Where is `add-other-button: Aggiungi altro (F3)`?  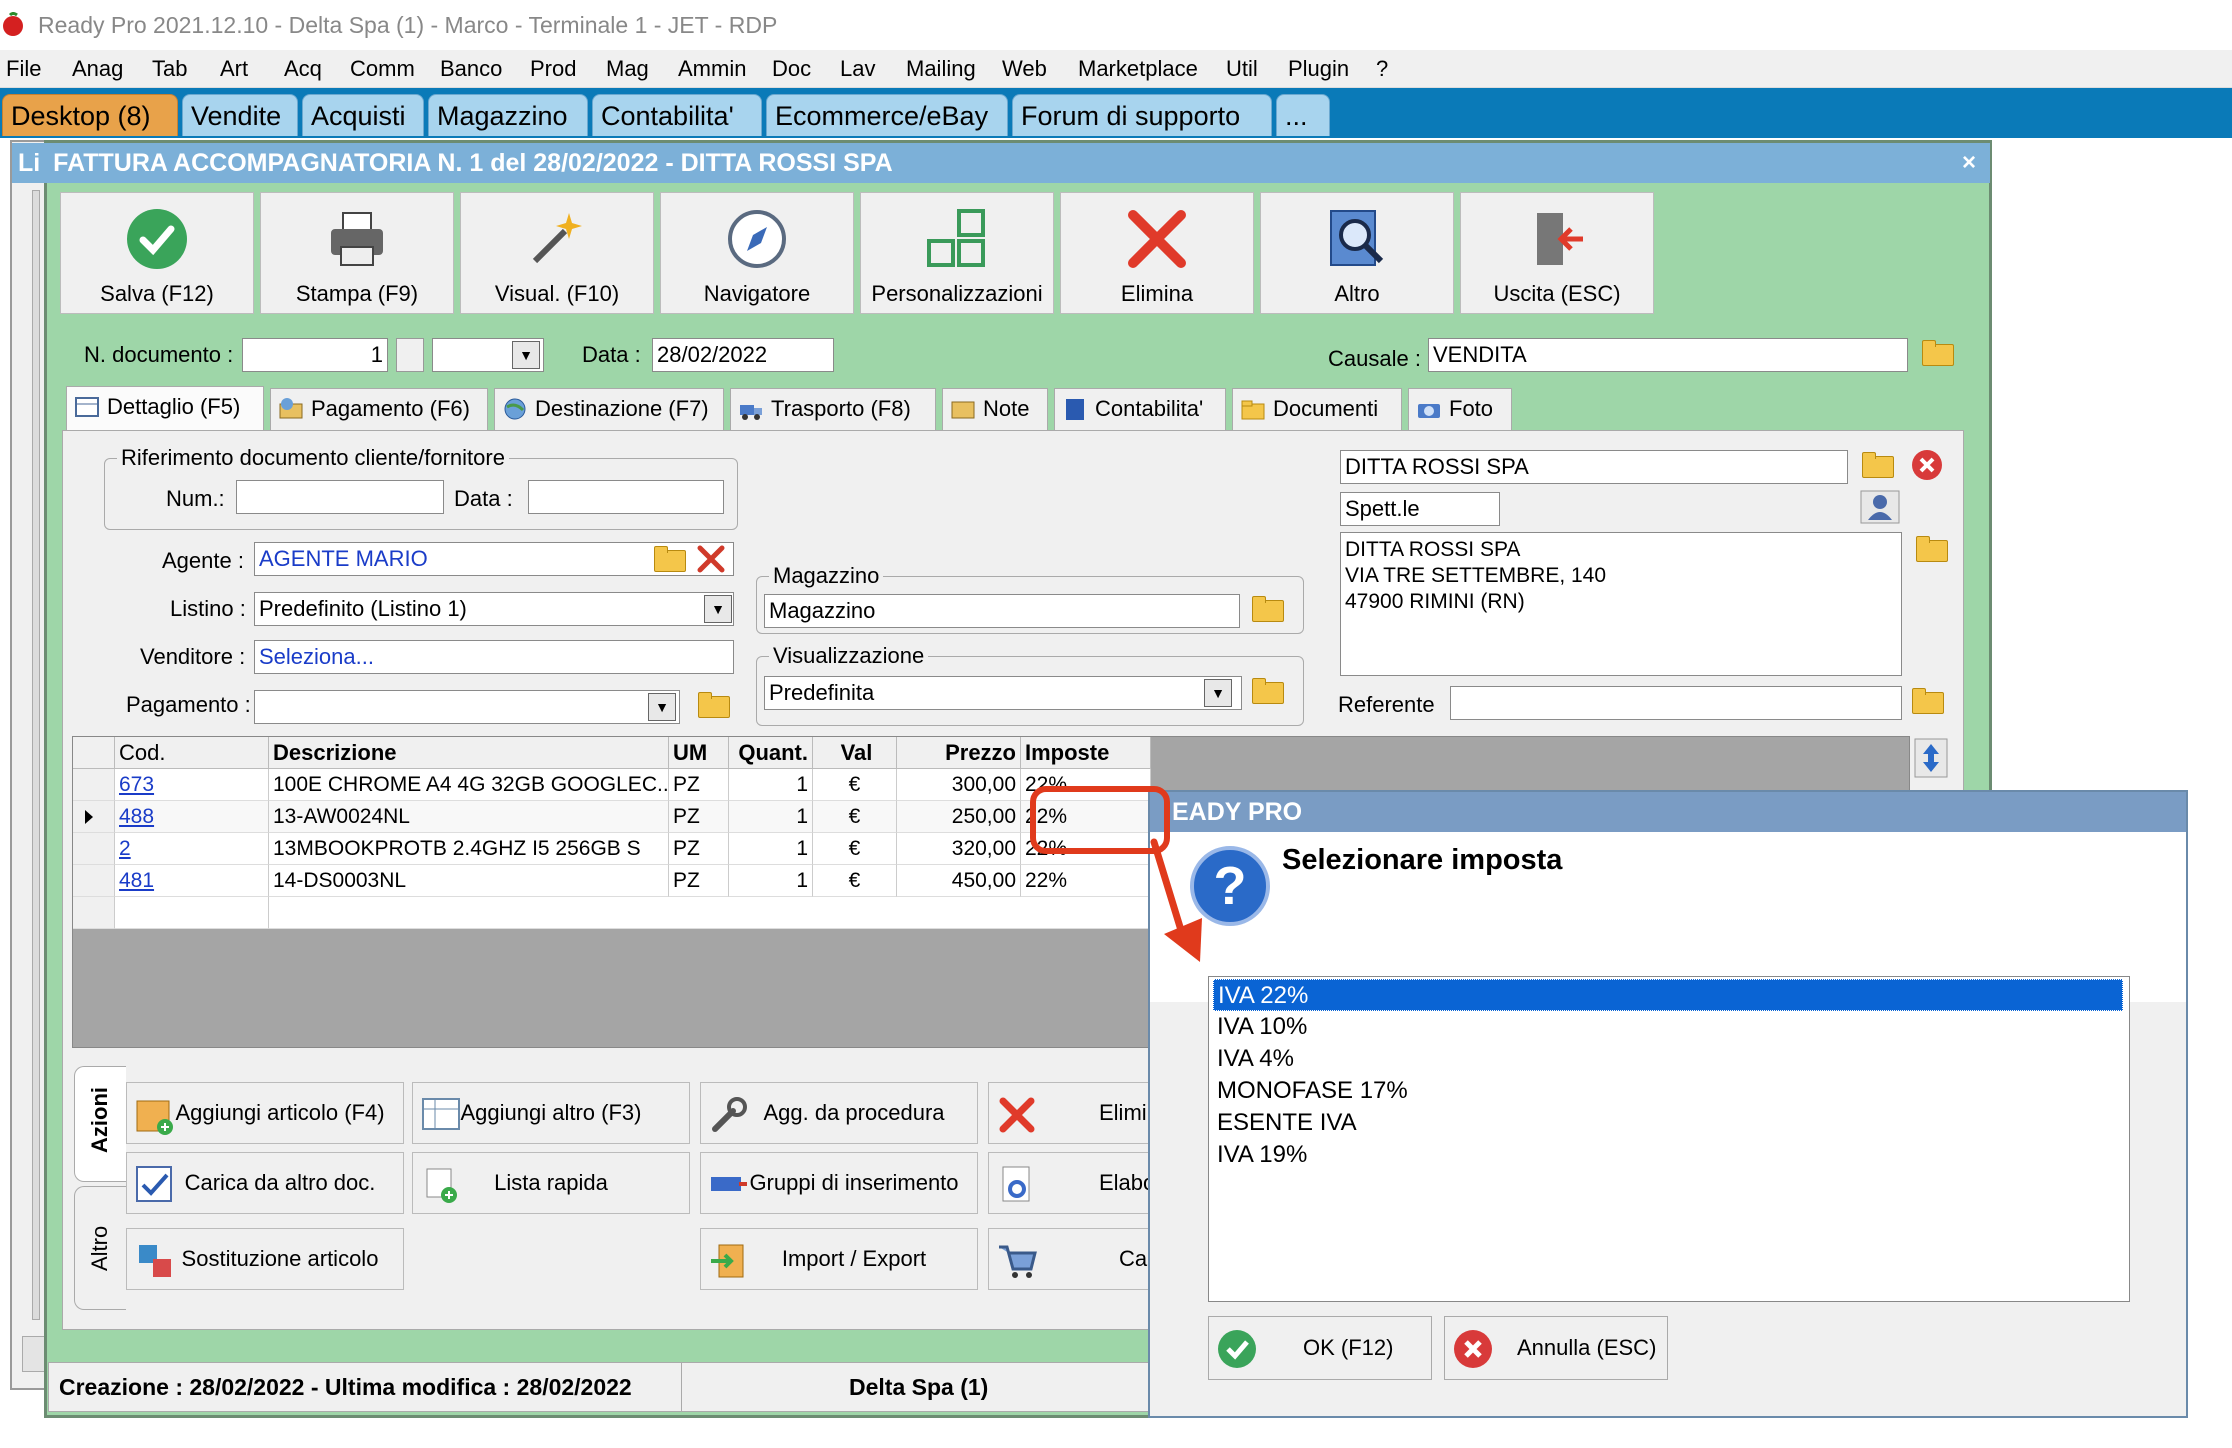 add-other-button: Aggiungi altro (F3) is located at coordinates (551, 1113).